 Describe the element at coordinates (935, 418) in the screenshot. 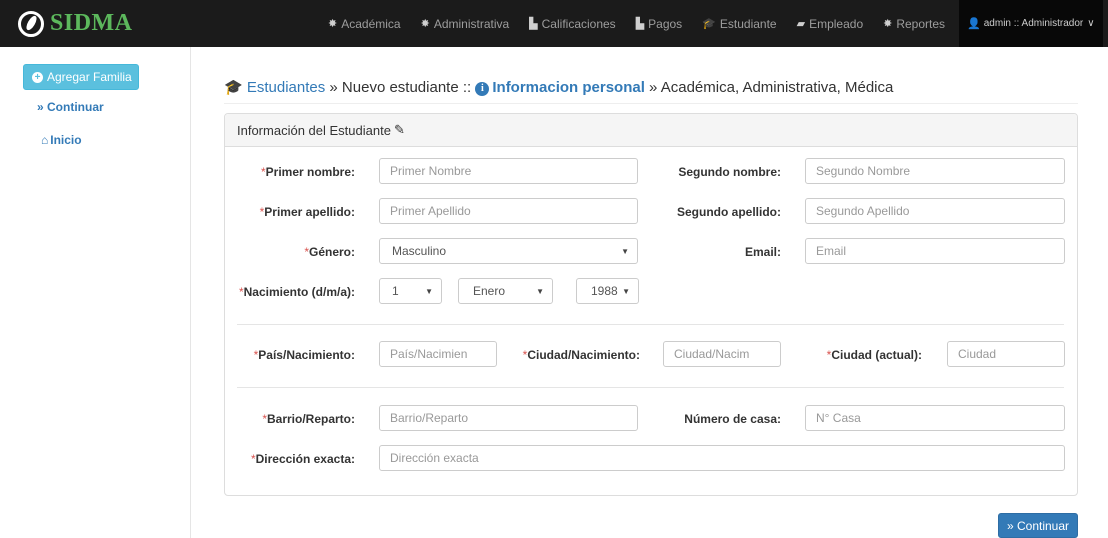

I see `numero-casa-input` at that location.